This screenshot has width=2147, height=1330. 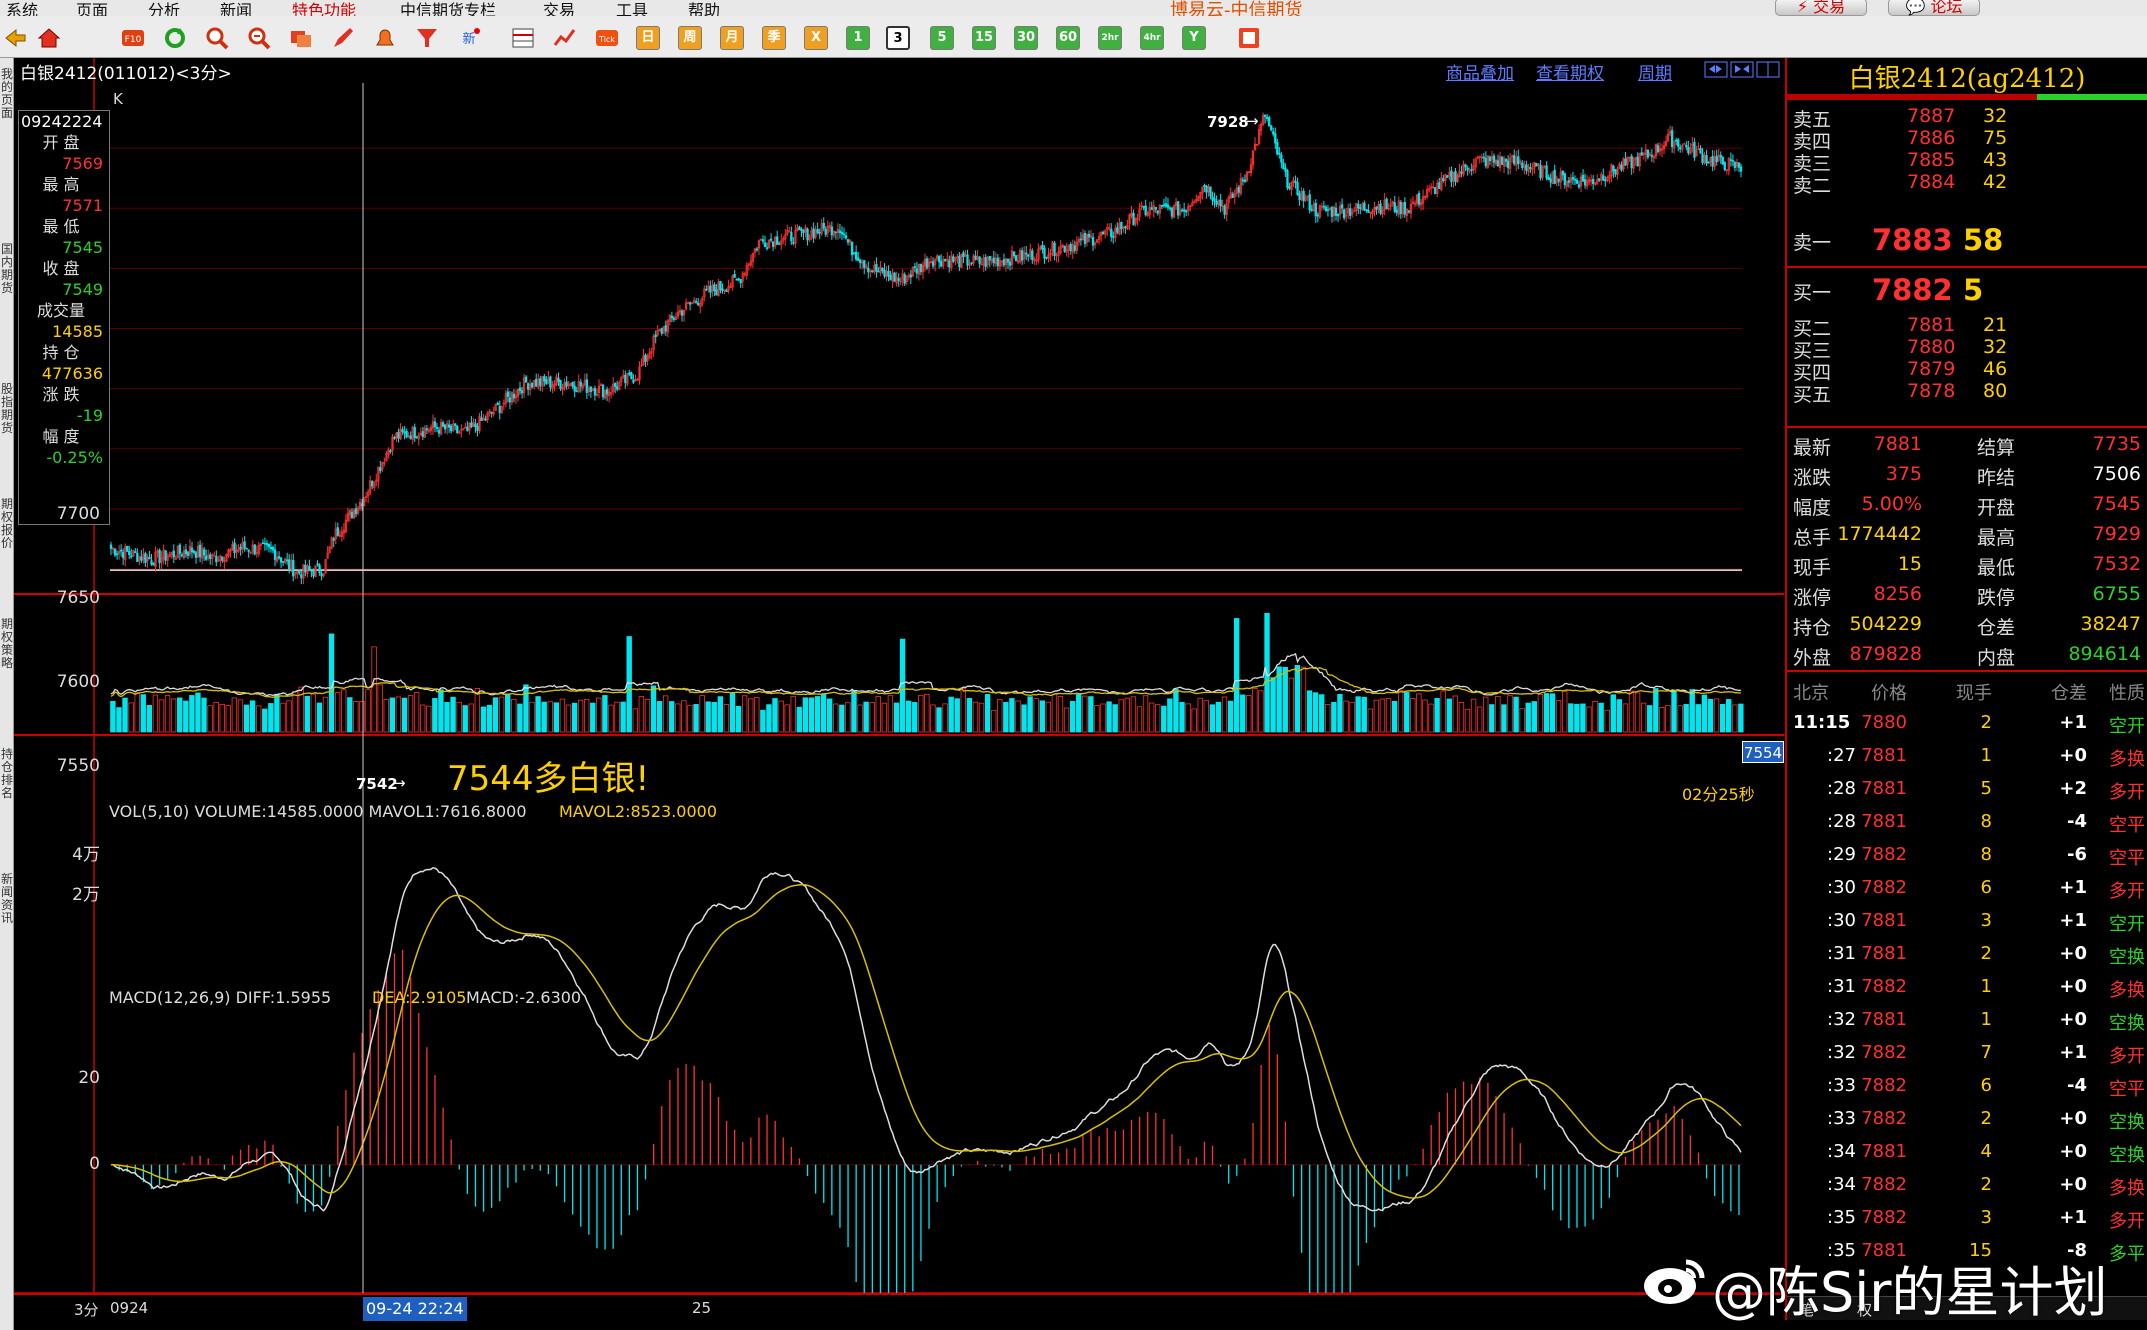 What do you see at coordinates (1967, 955) in the screenshot?
I see `tick-row: :31 7881 2 +0 空换` at bounding box center [1967, 955].